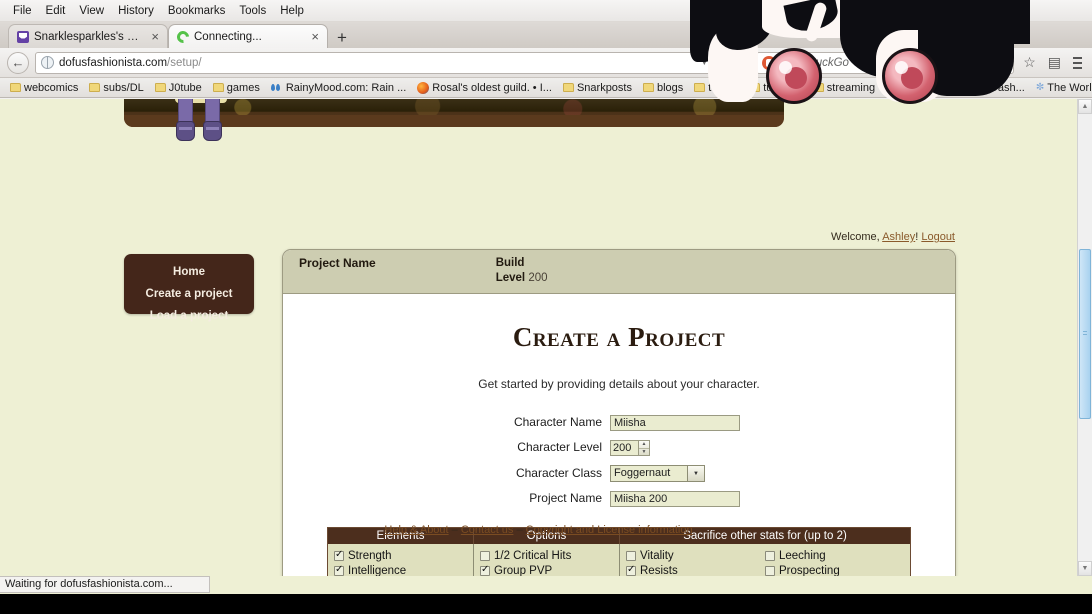 This screenshot has height=614, width=1092. Describe the element at coordinates (338, 88) in the screenshot. I see `bookmark-item: RainyMood.com` at that location.